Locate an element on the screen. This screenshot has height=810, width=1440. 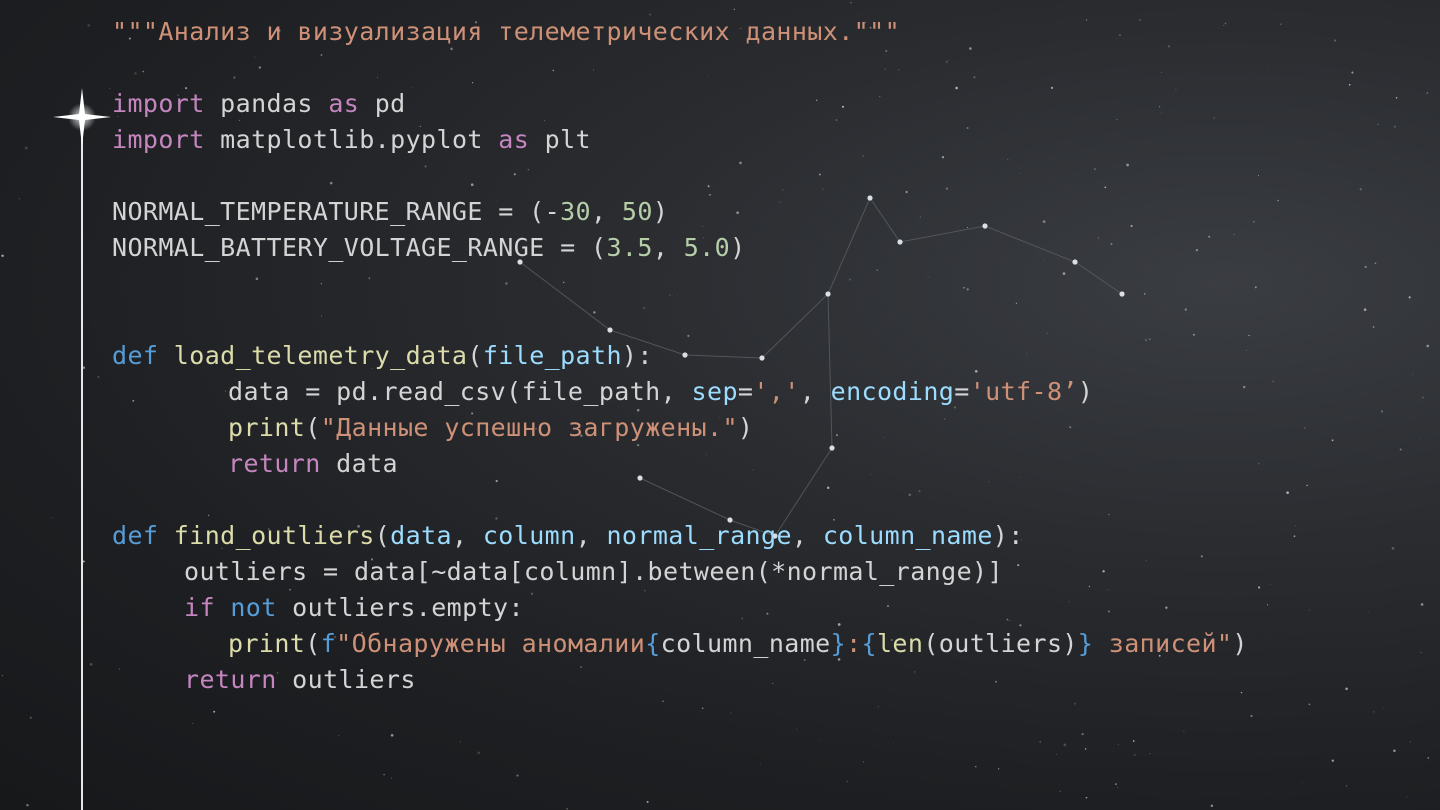
brace: { is located at coordinates (653, 643).